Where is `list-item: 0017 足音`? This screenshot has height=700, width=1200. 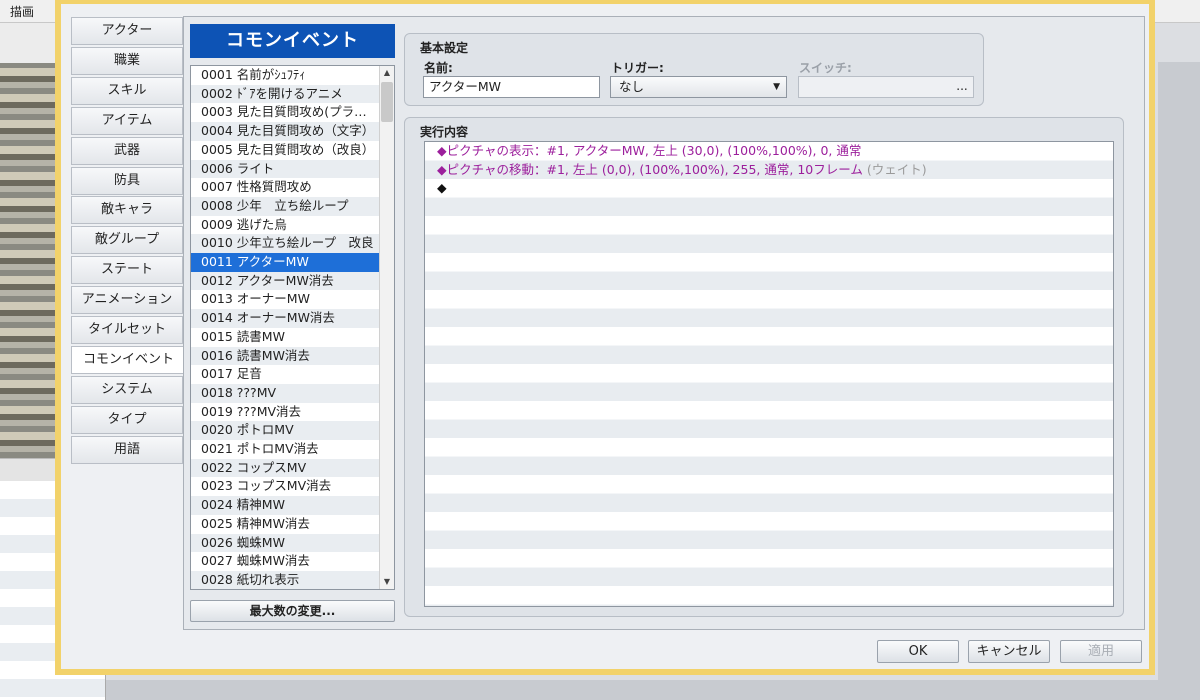
list-item: 0017 足音 is located at coordinates (286, 374).